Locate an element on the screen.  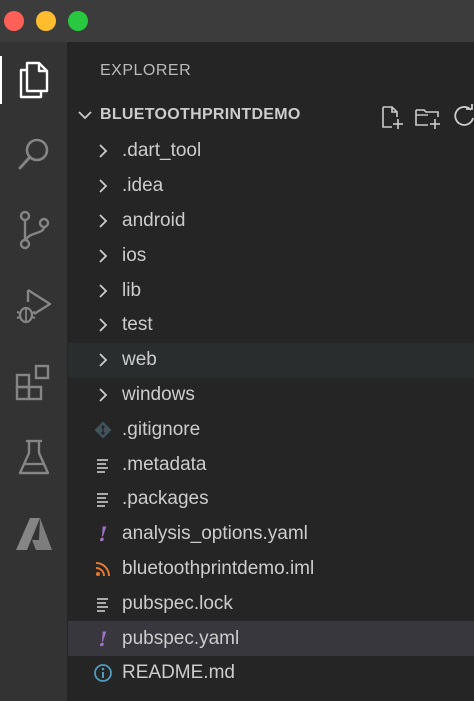
flask-icon is located at coordinates (33, 457).